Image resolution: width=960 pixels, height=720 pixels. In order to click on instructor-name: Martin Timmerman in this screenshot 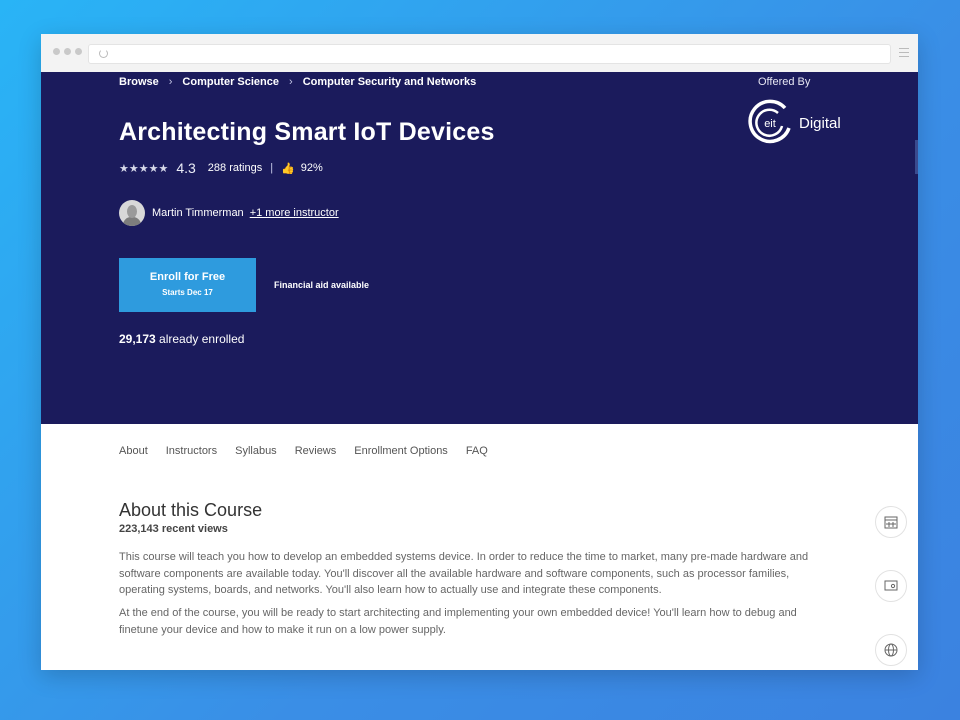, I will do `click(198, 213)`.